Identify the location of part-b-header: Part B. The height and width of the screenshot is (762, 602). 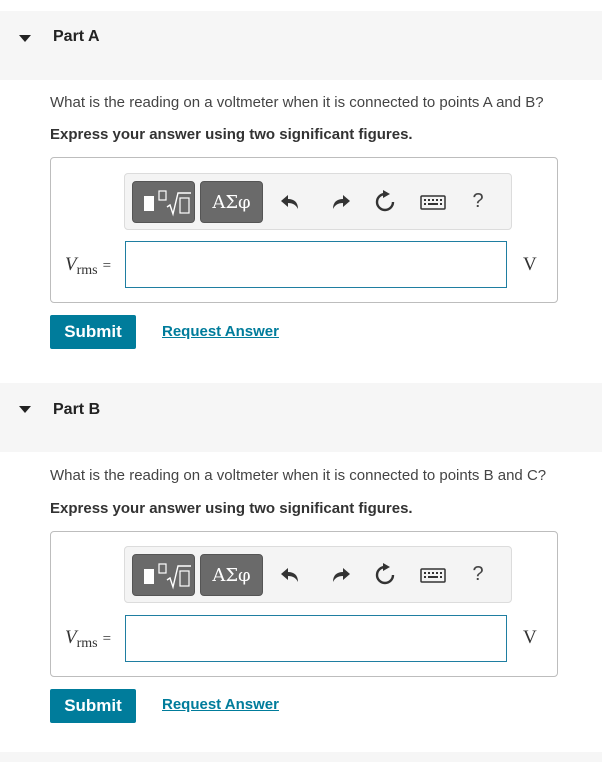
(301, 417).